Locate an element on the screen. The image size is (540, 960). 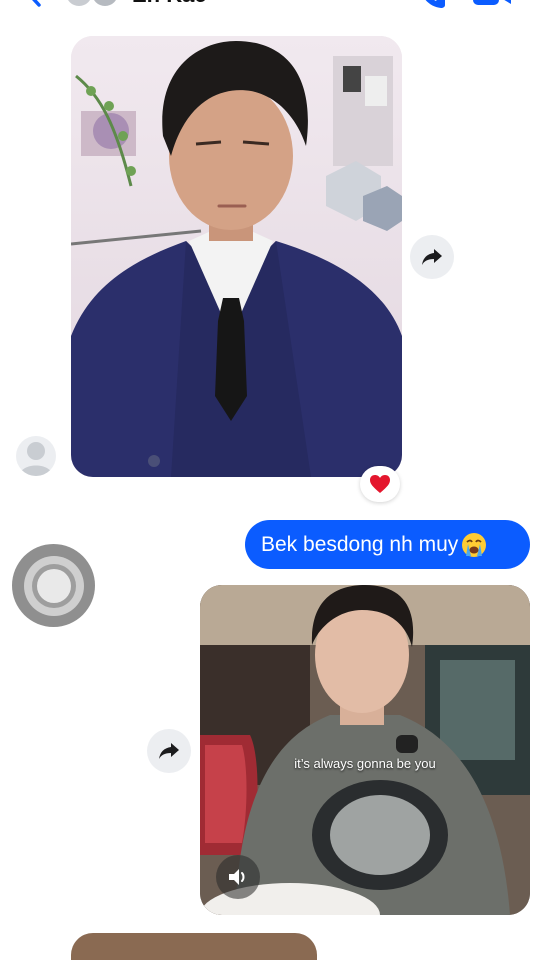
video-caption: it’s always gonna be you is located at coordinates (365, 763).